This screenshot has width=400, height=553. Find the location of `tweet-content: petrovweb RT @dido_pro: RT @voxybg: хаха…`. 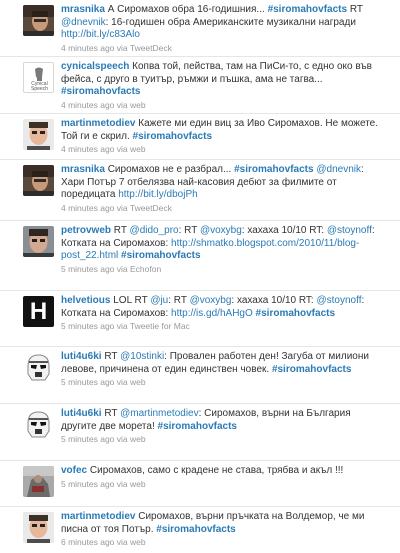

tweet-content: petrovweb RT @dido_pro: RT @voxybg: хаха… is located at coordinates (221, 250).